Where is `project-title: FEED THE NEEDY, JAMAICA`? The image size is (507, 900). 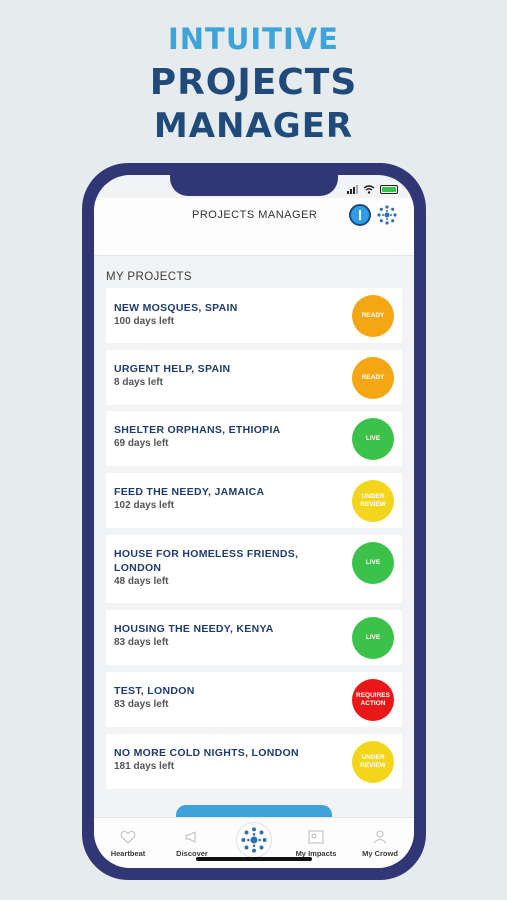
project-title: FEED THE NEEDY, JAMAICA is located at coordinates (189, 492).